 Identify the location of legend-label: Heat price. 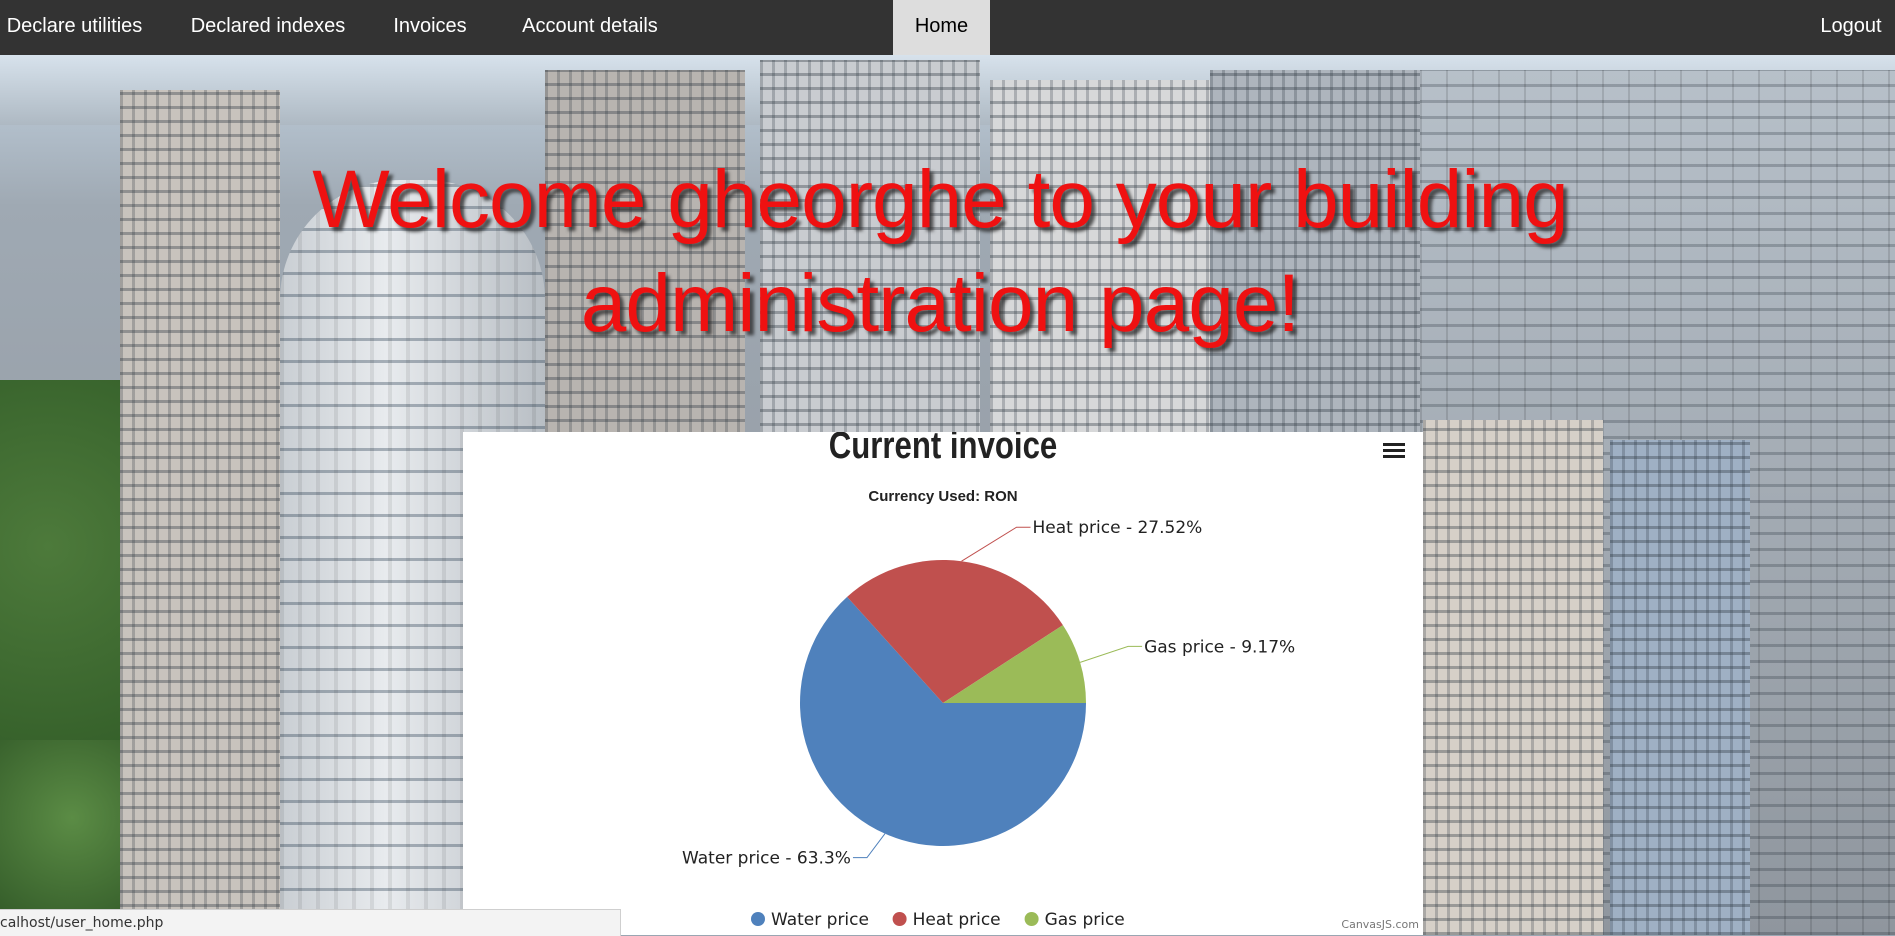
(957, 920).